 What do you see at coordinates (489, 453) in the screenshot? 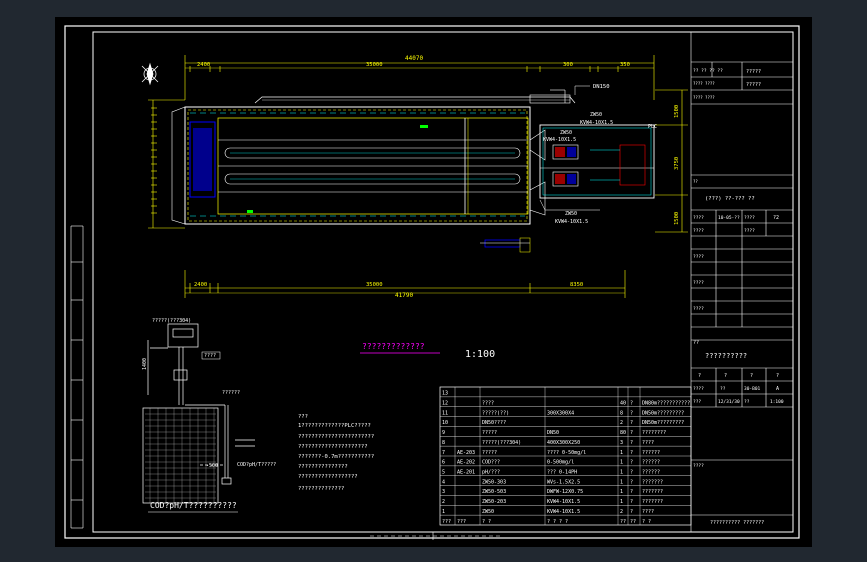
I see `table-cell: ?????` at bounding box center [489, 453].